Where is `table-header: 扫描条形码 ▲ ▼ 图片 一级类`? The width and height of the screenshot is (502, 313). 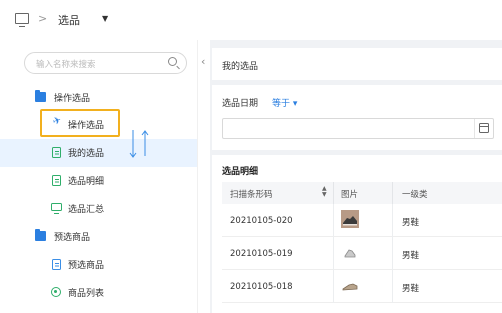 table-header: 扫描条形码 ▲ ▼ 图片 一级类 is located at coordinates (362, 193).